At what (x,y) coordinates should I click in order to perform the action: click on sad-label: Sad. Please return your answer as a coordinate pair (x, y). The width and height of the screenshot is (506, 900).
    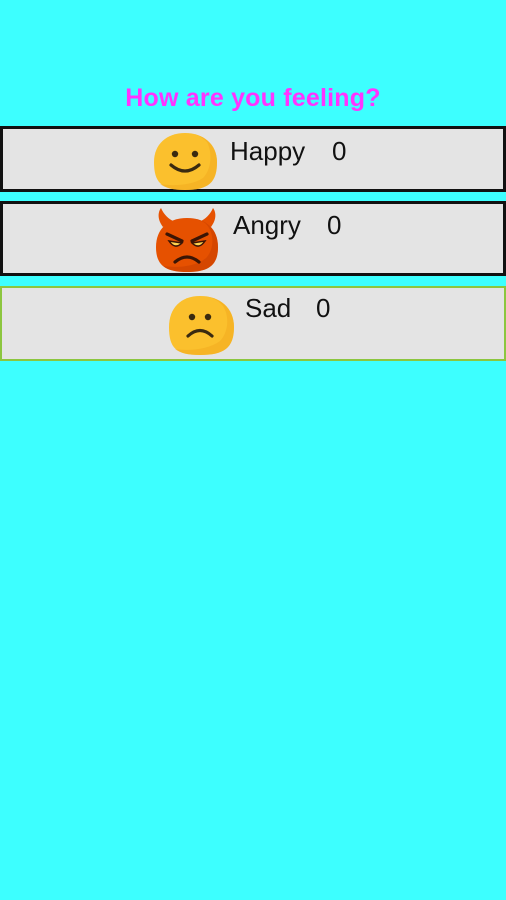
    Looking at the image, I should click on (268, 308).